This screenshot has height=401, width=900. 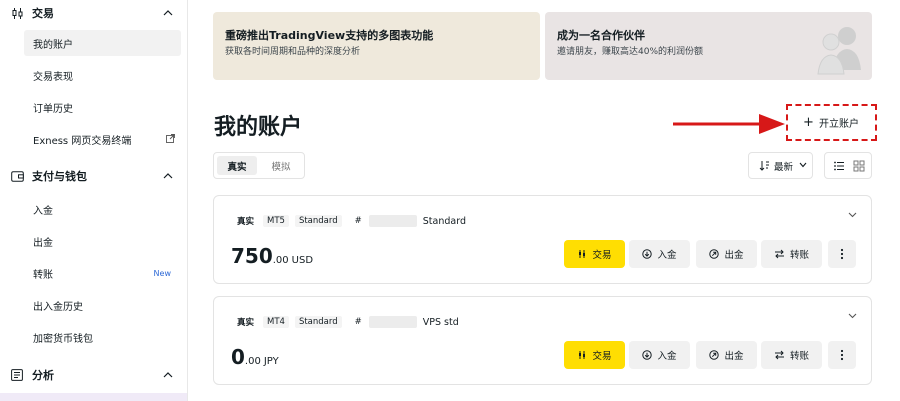 I want to click on banner-title: 重磅推出TradingView支持的多图表功能, so click(x=329, y=35).